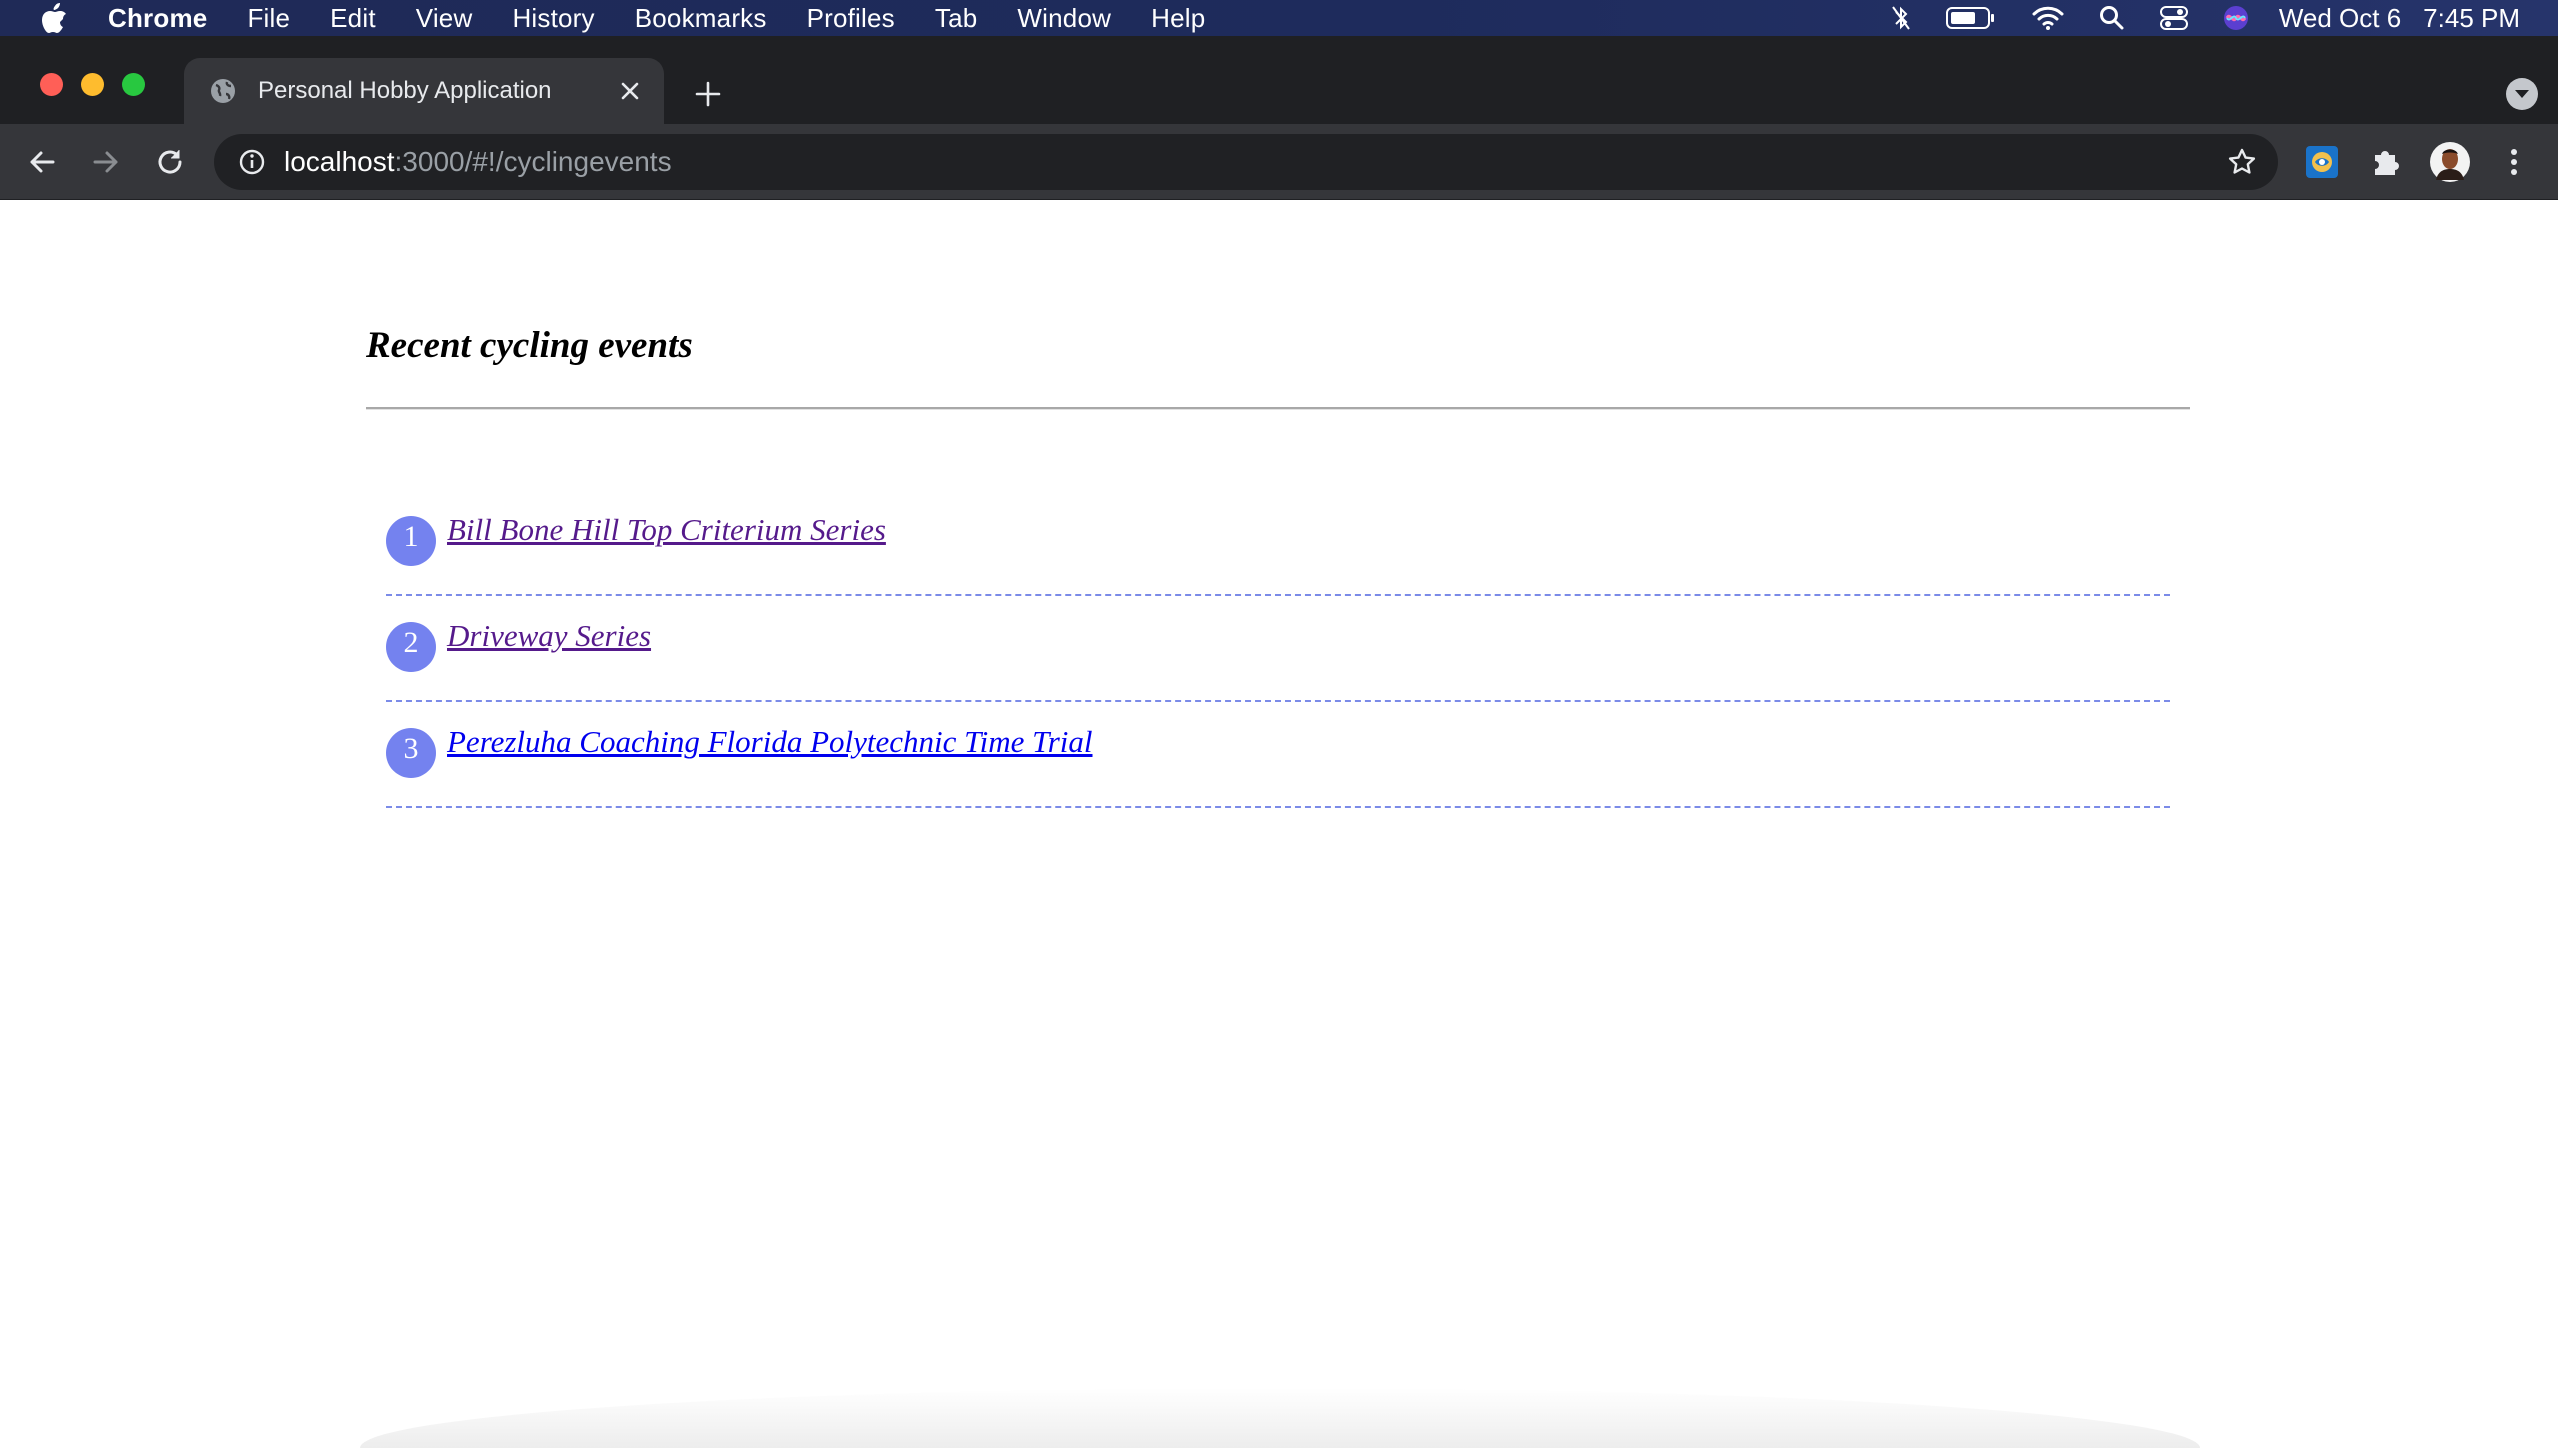 This screenshot has height=1448, width=2558. Describe the element at coordinates (2236, 18) in the screenshot. I see `siri-icon` at that location.